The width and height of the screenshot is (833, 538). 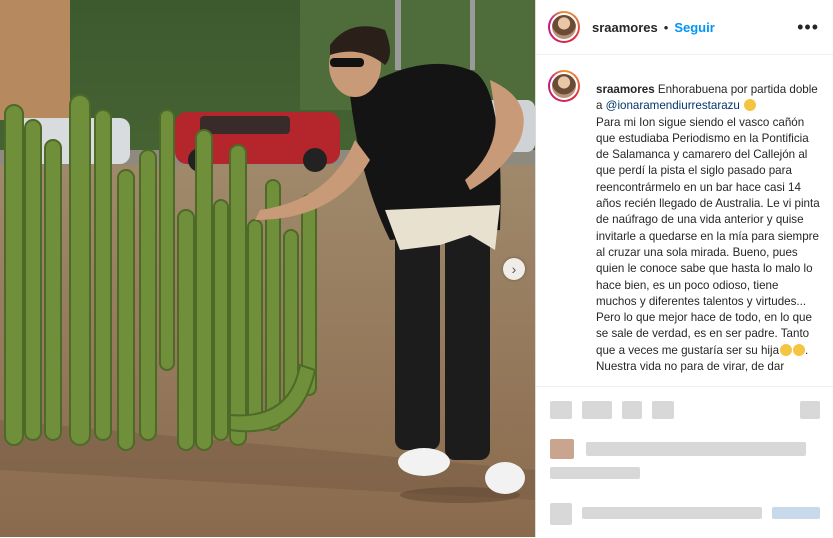 I want to click on carousel-next-button: ›, so click(x=514, y=269).